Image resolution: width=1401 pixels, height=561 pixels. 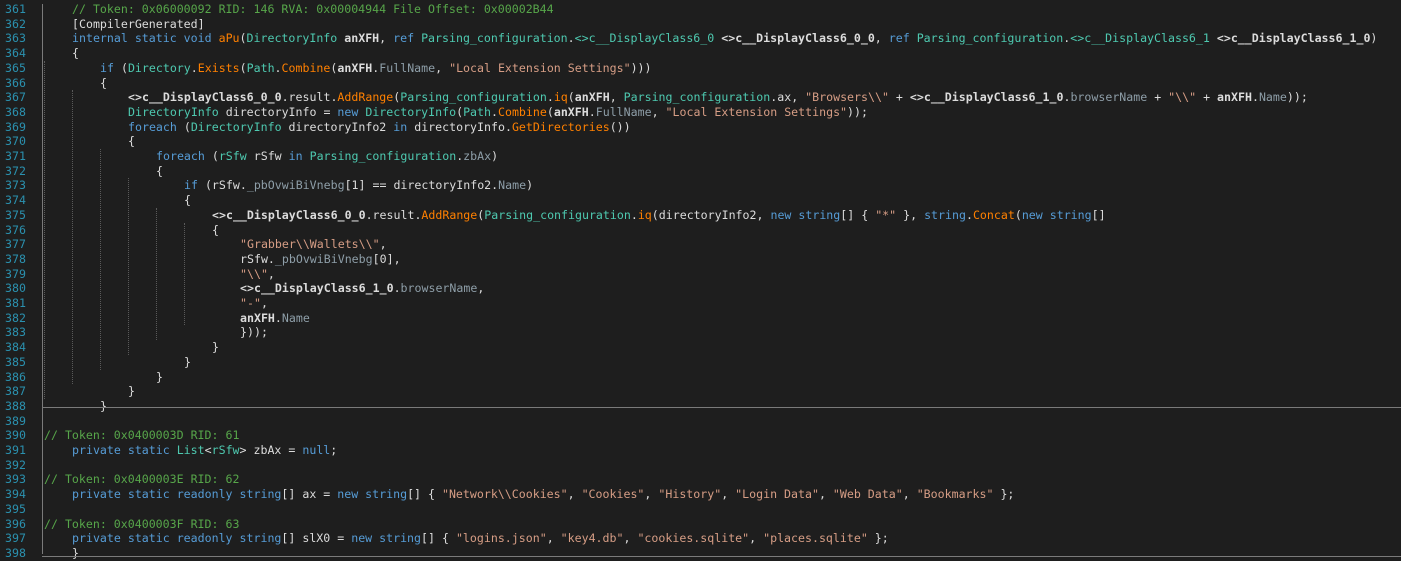 What do you see at coordinates (700, 274) in the screenshot?
I see `code-line: 379 "\\",` at bounding box center [700, 274].